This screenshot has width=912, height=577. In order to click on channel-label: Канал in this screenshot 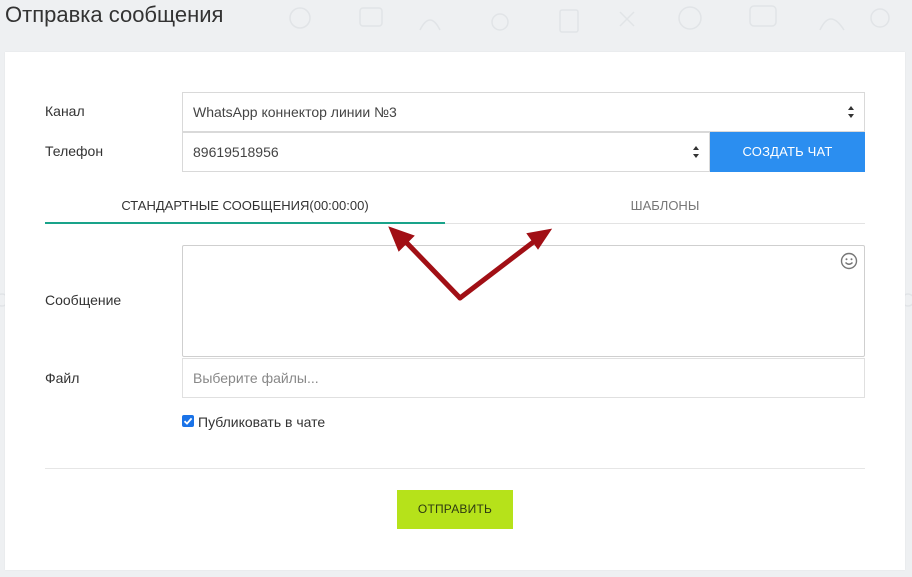, I will do `click(65, 111)`.